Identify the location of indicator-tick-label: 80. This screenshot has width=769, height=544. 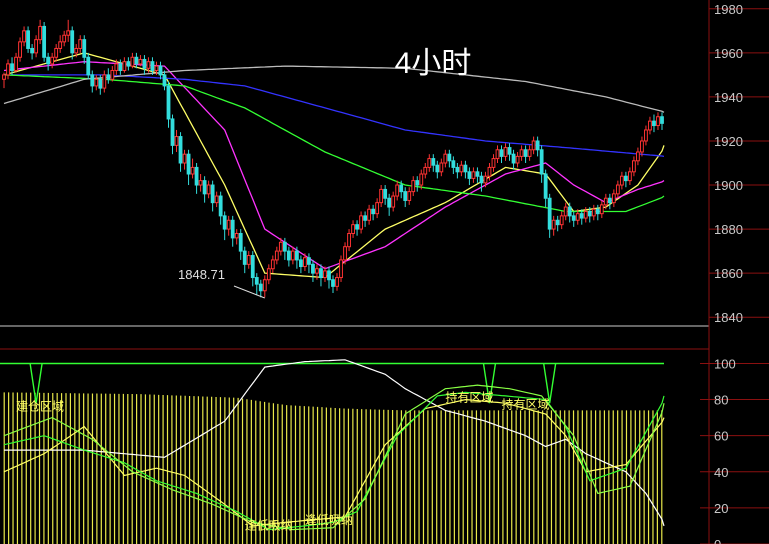
(721, 400).